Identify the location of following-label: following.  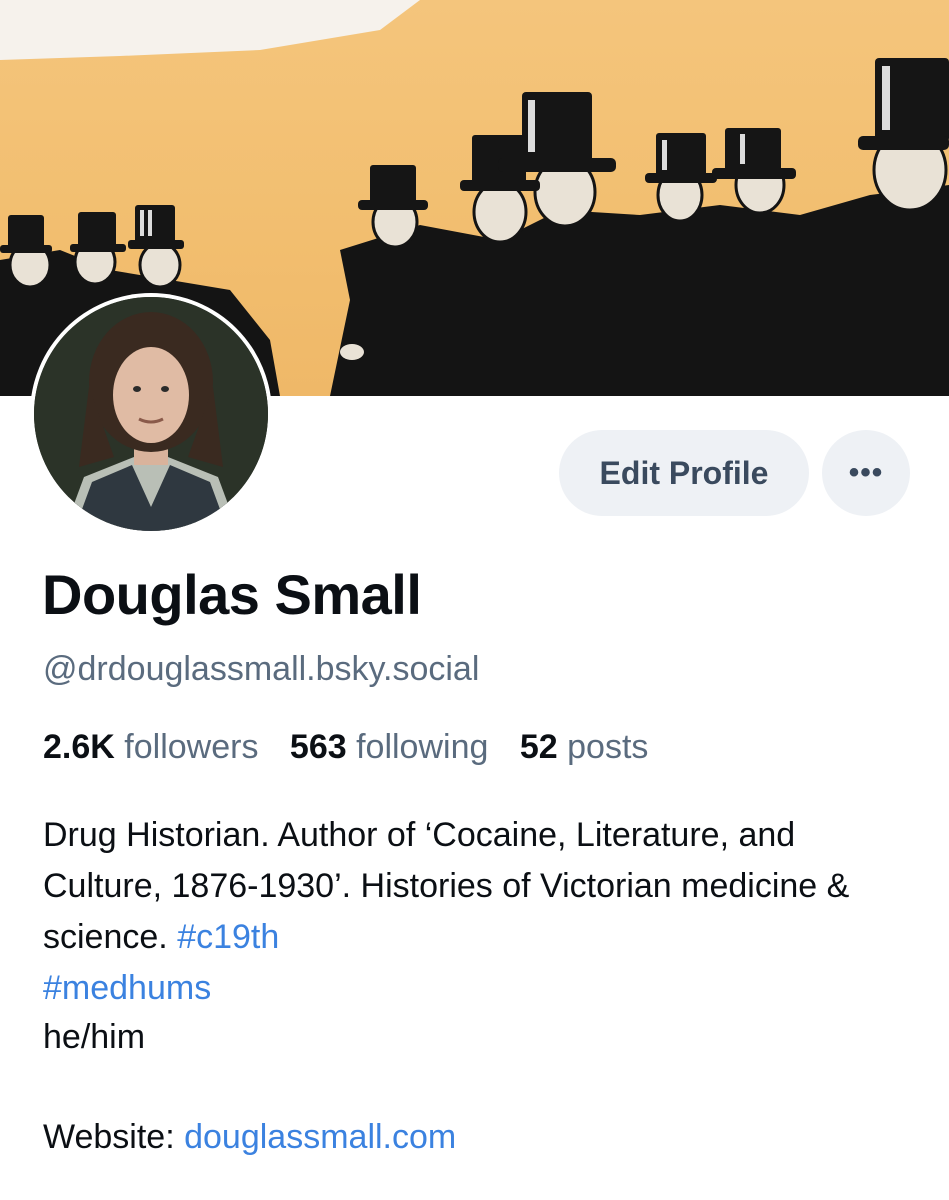
(422, 747).